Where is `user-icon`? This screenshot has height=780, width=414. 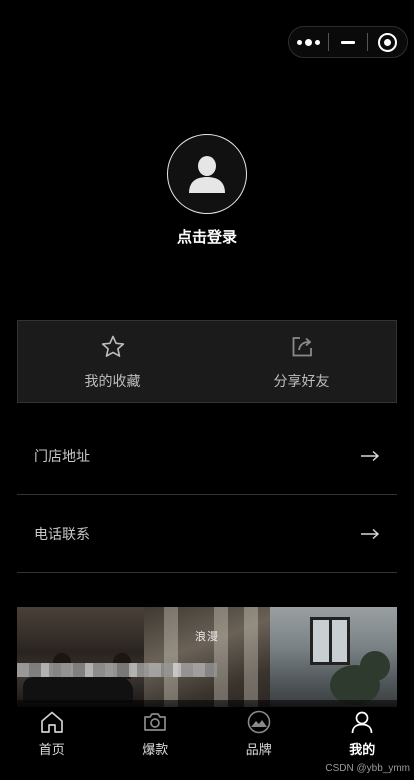
user-icon is located at coordinates (362, 722).